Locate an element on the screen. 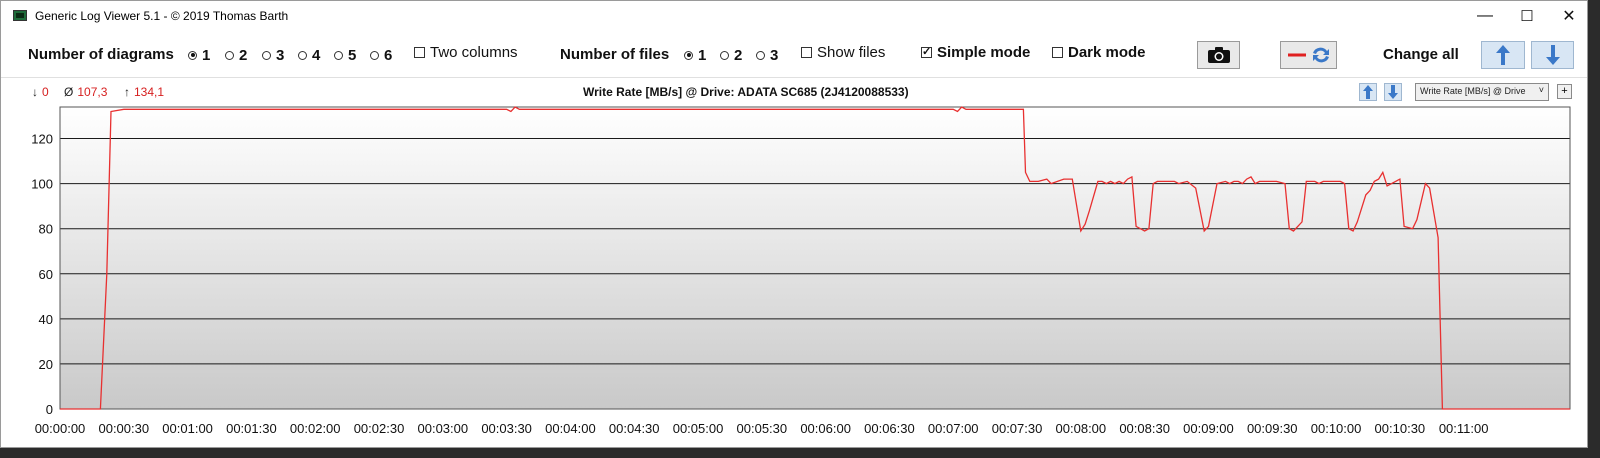 Image resolution: width=1600 pixels, height=458 pixels. x-tick-label: 00:04:00 is located at coordinates (570, 428).